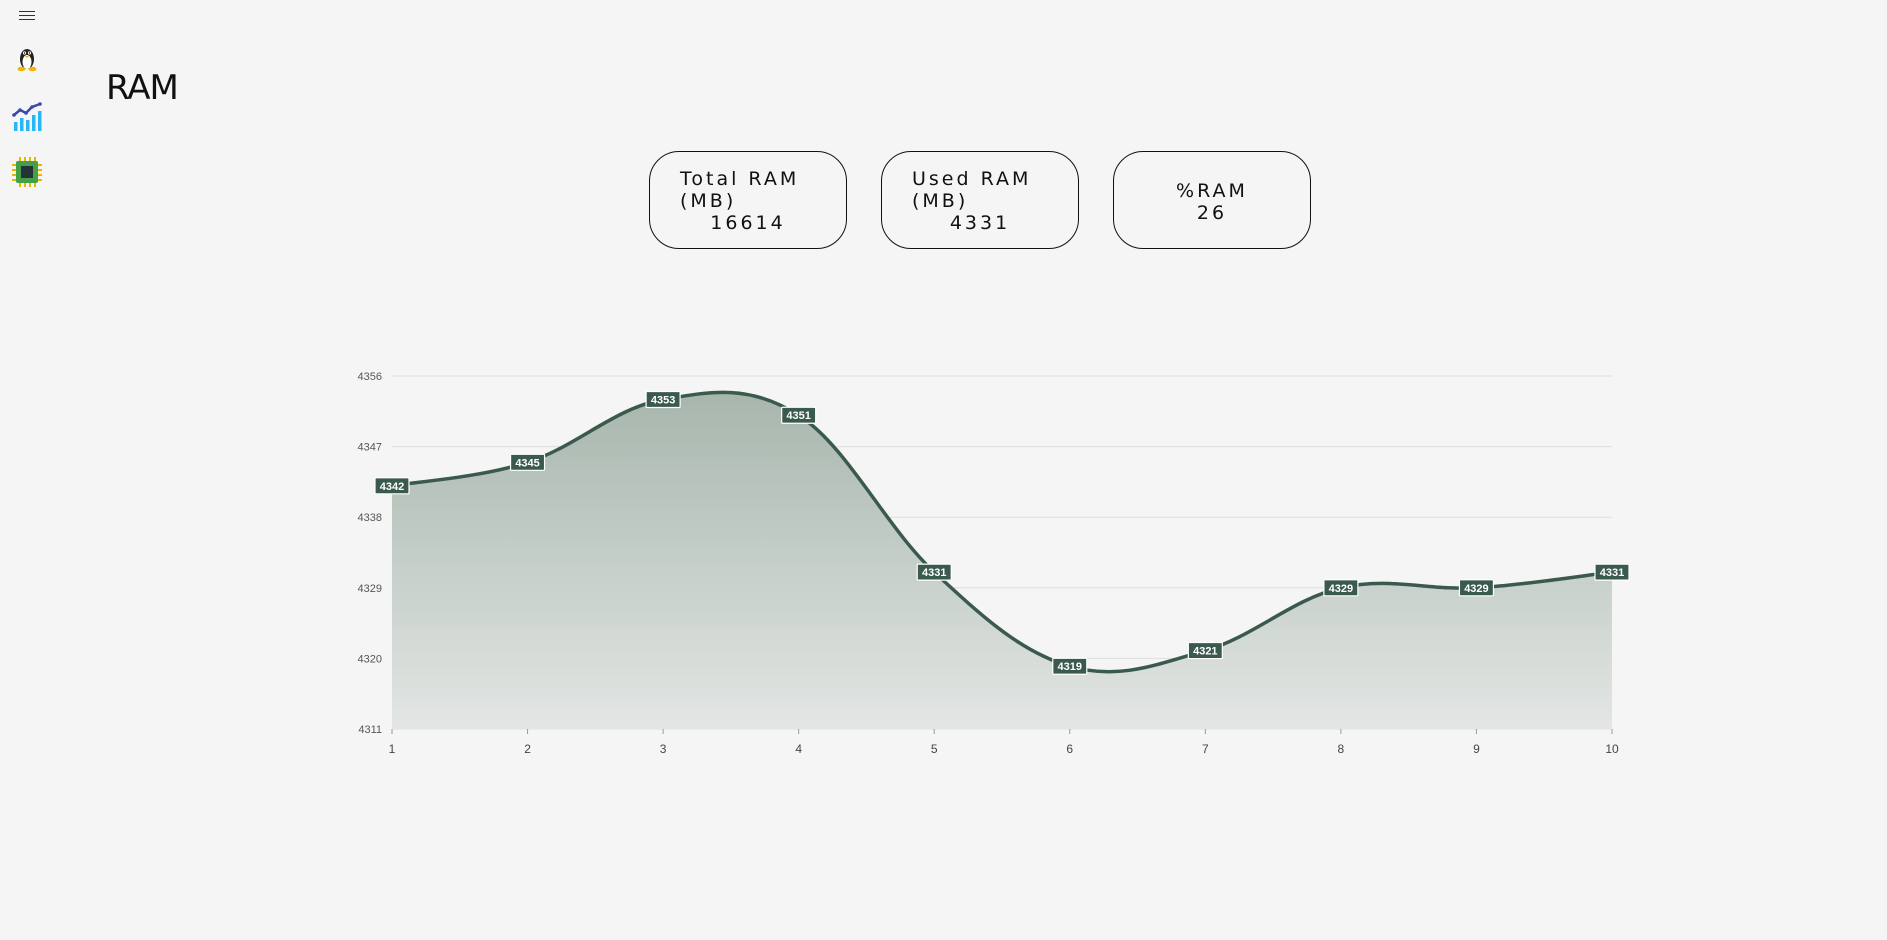  I want to click on data-label: 4345, so click(527, 462).